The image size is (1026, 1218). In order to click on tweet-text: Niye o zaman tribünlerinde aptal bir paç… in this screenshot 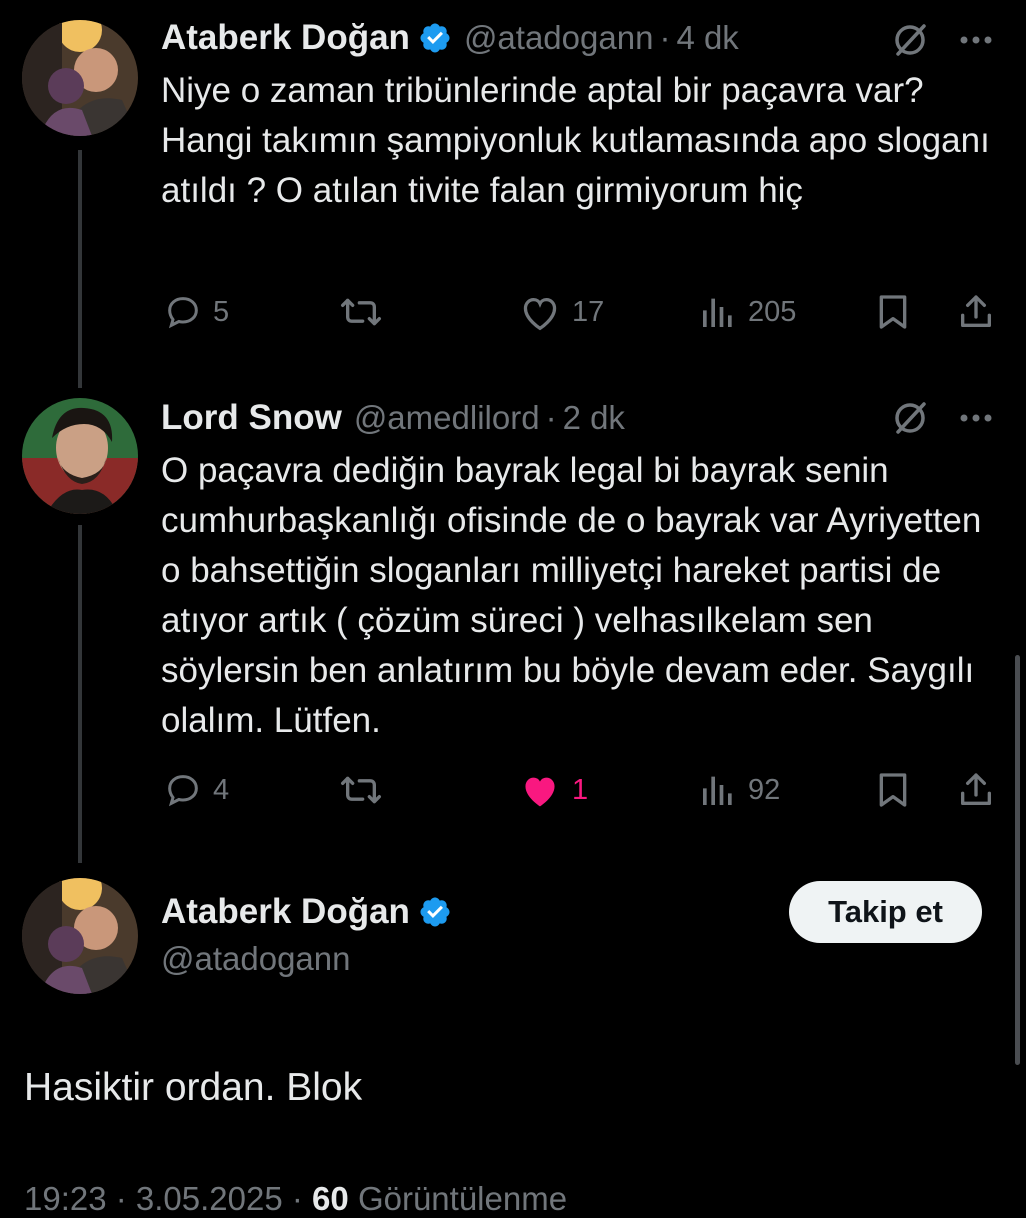, I will do `click(575, 140)`.